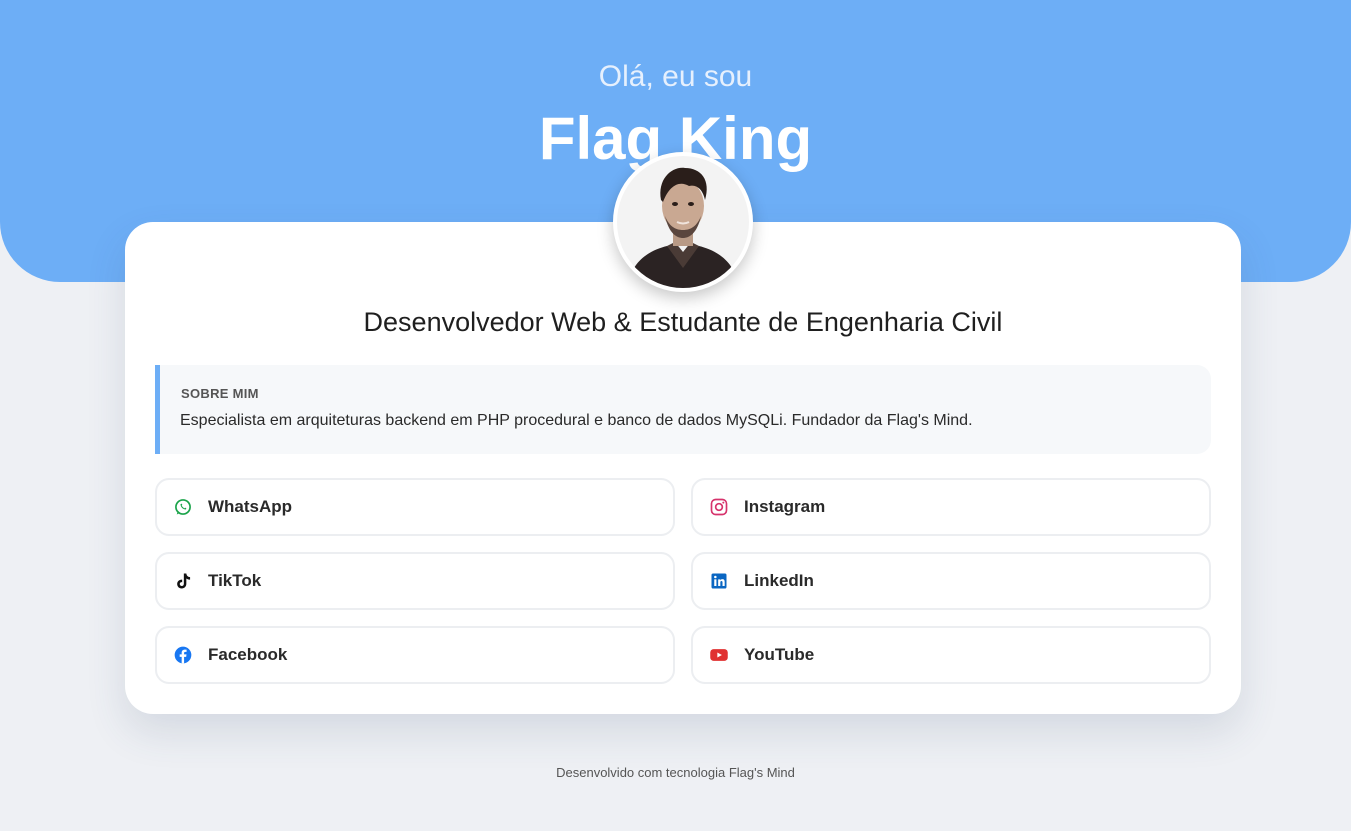 The height and width of the screenshot is (831, 1351). I want to click on about-title: SOBRE MIM, so click(220, 393).